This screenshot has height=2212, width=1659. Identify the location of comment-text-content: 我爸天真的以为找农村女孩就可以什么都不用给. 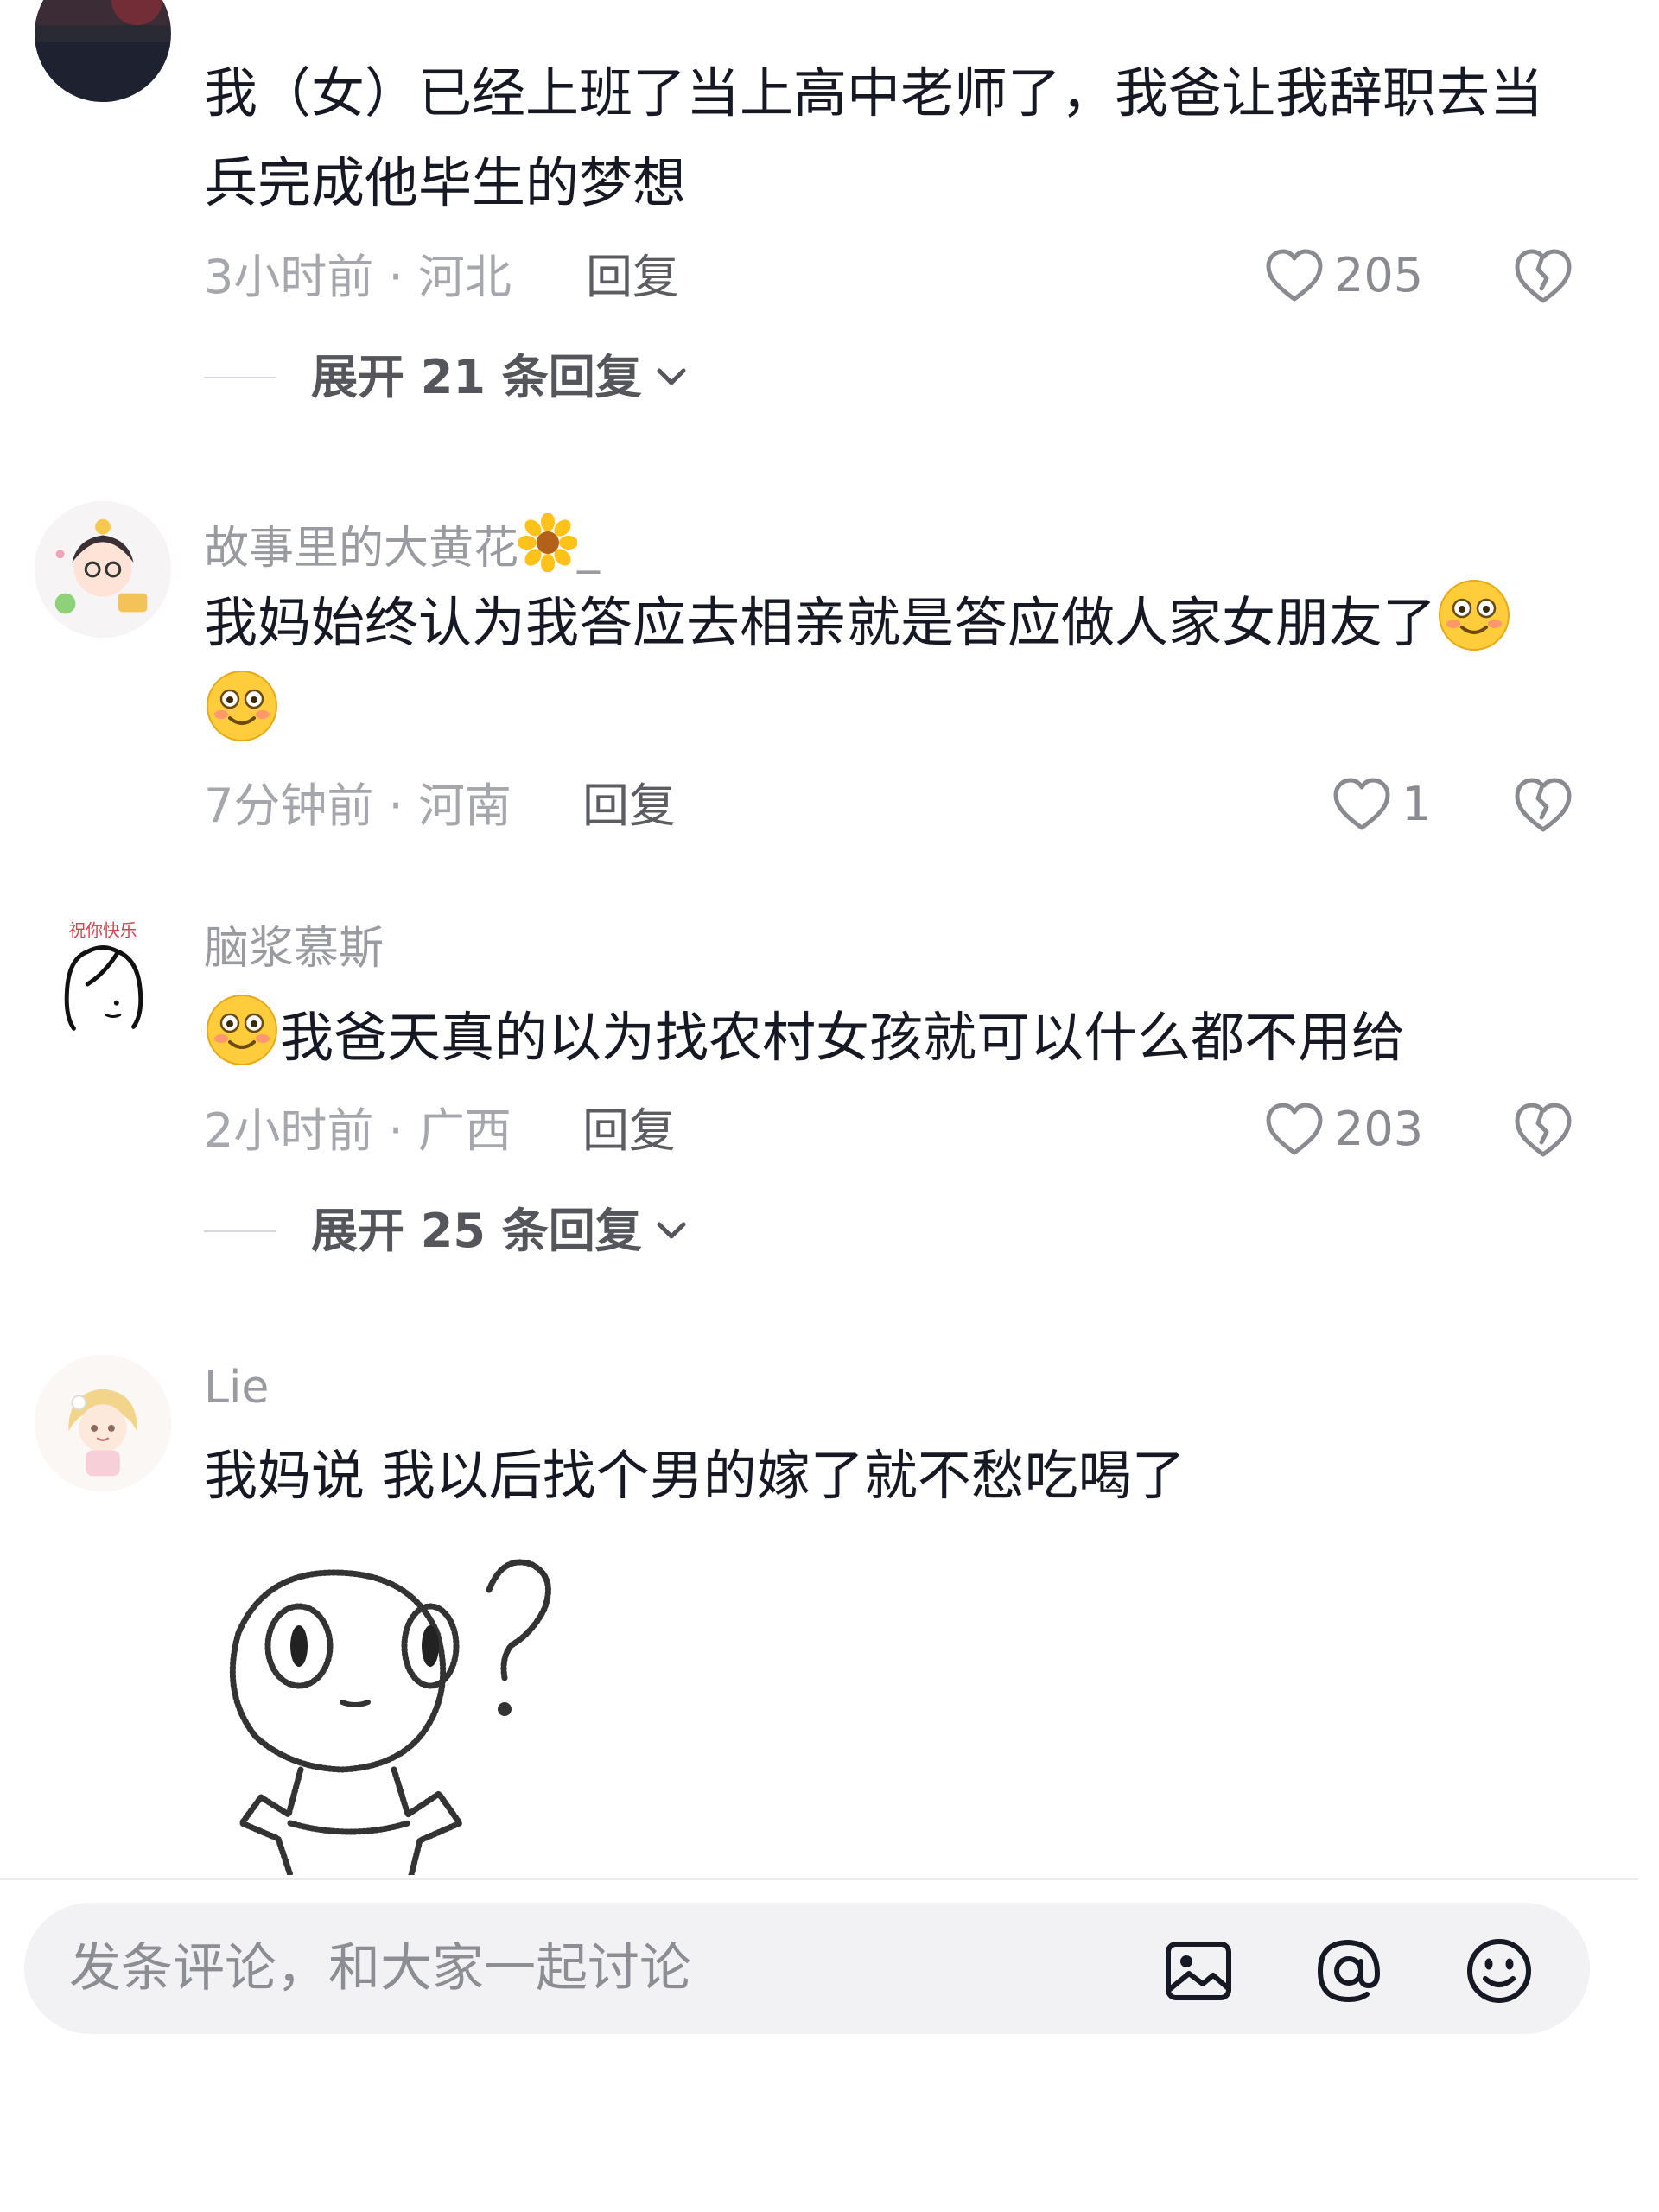
(843, 1037).